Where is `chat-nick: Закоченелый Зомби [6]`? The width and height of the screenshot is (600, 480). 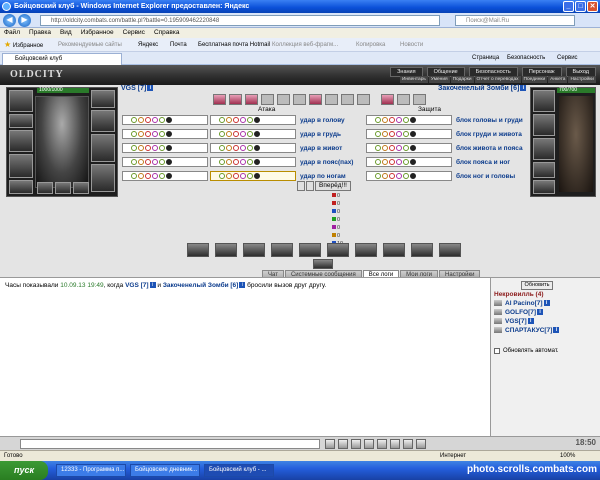 chat-nick: Закоченелый Зомби [6] is located at coordinates (201, 285).